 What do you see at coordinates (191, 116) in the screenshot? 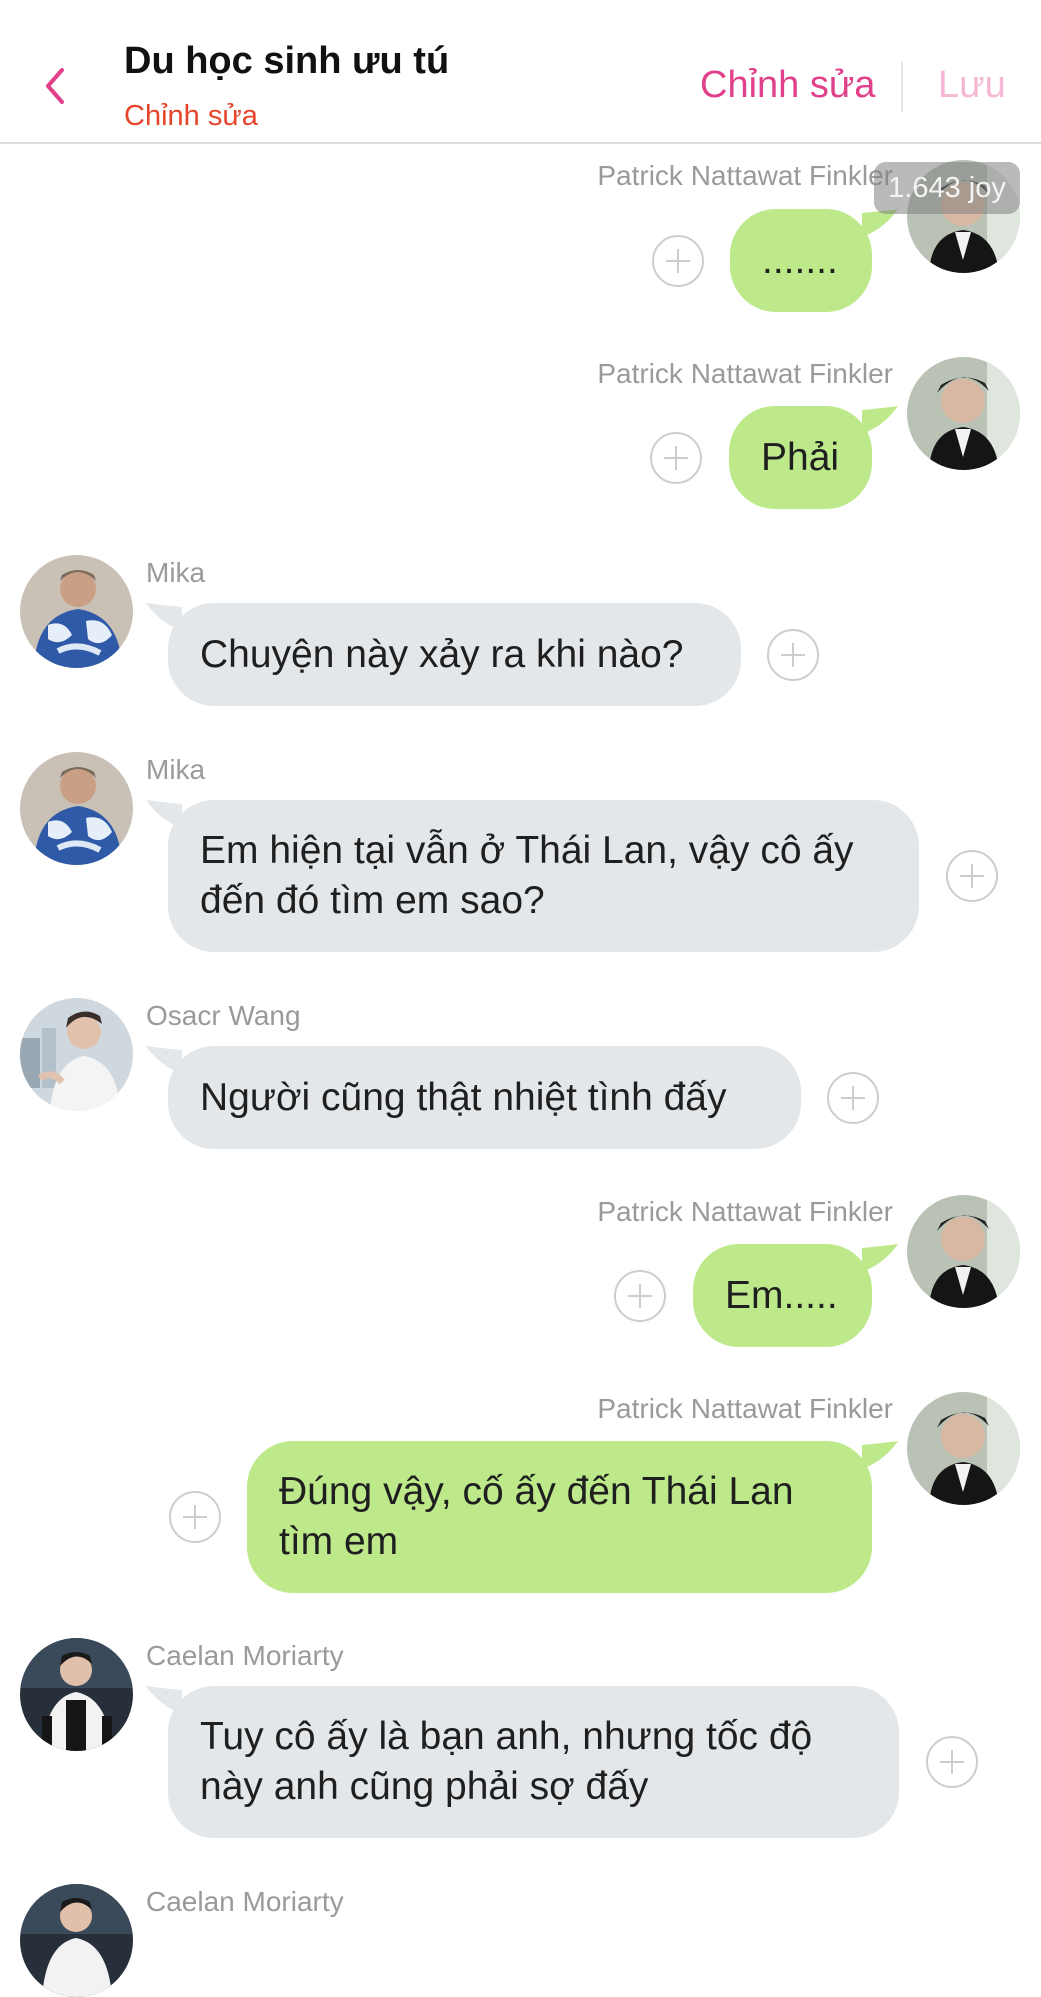
I see `chat-subtitle: Chỉnh sửa` at bounding box center [191, 116].